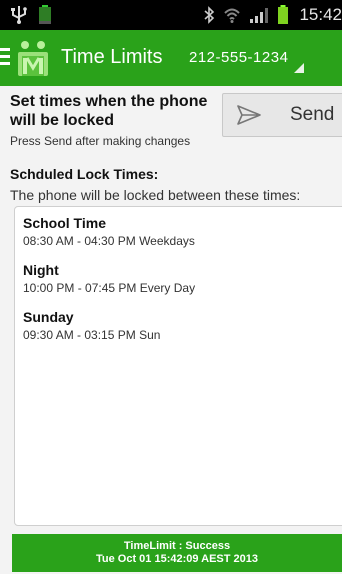 Image resolution: width=342 pixels, height=574 pixels. I want to click on list-item-name: School Time, so click(64, 223).